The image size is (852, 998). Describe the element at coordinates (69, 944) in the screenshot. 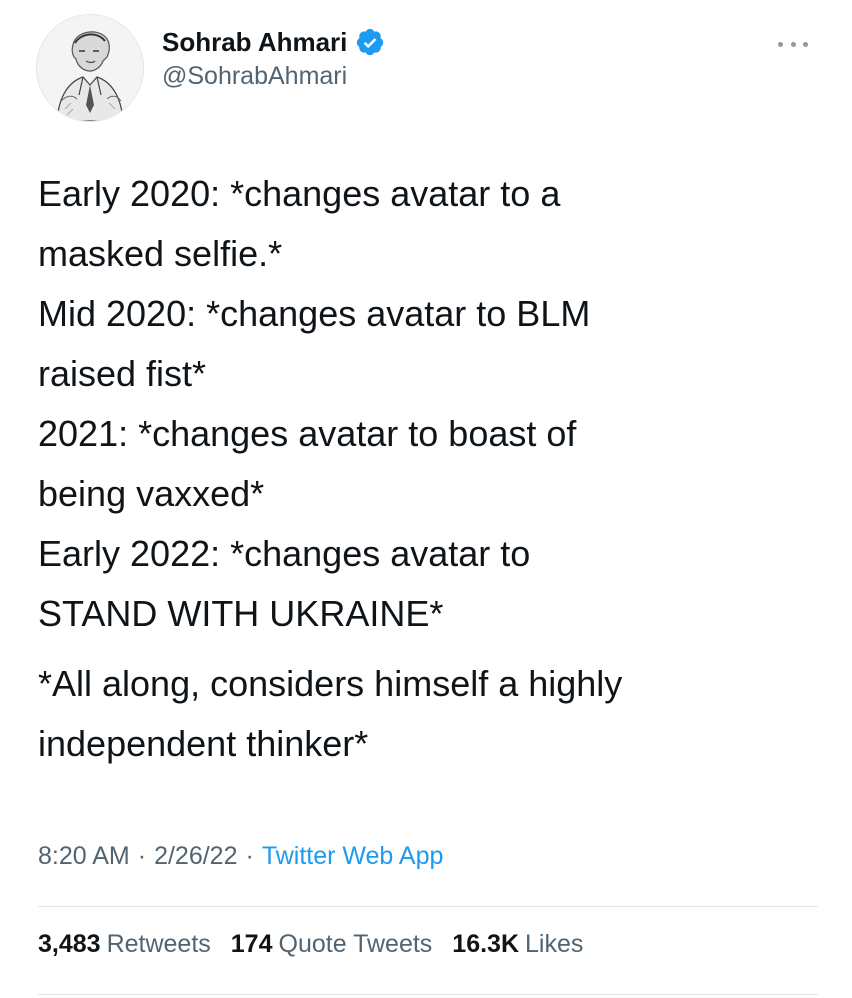

I see `retweets-count: 3,483` at that location.